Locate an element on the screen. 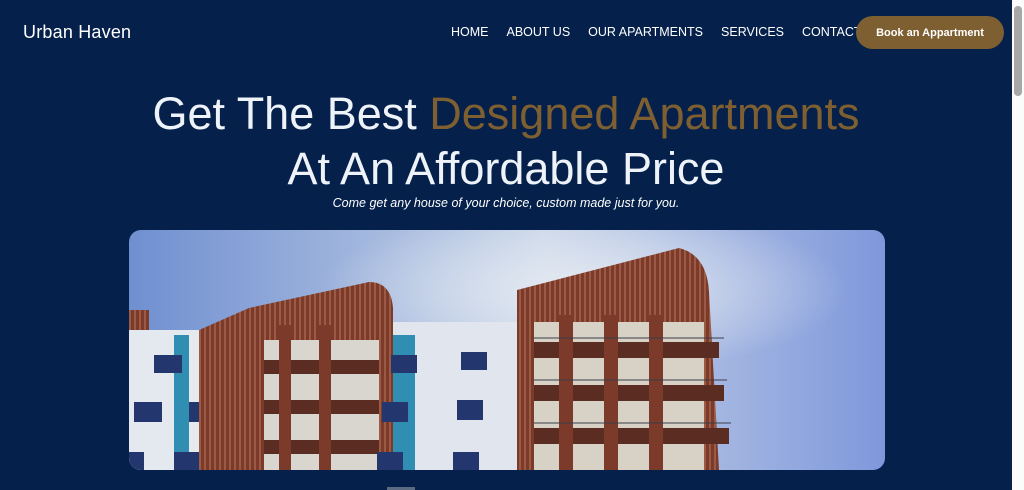 The width and height of the screenshot is (1024, 490). scrollbar-thumb is located at coordinates (1018, 51).